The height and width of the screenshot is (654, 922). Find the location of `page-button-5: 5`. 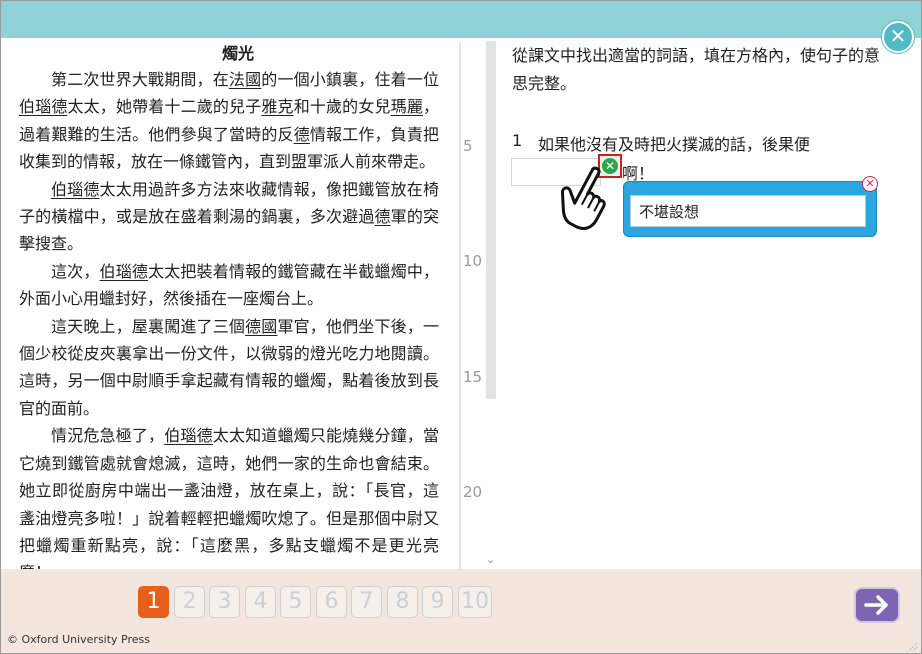

page-button-5: 5 is located at coordinates (295, 602).